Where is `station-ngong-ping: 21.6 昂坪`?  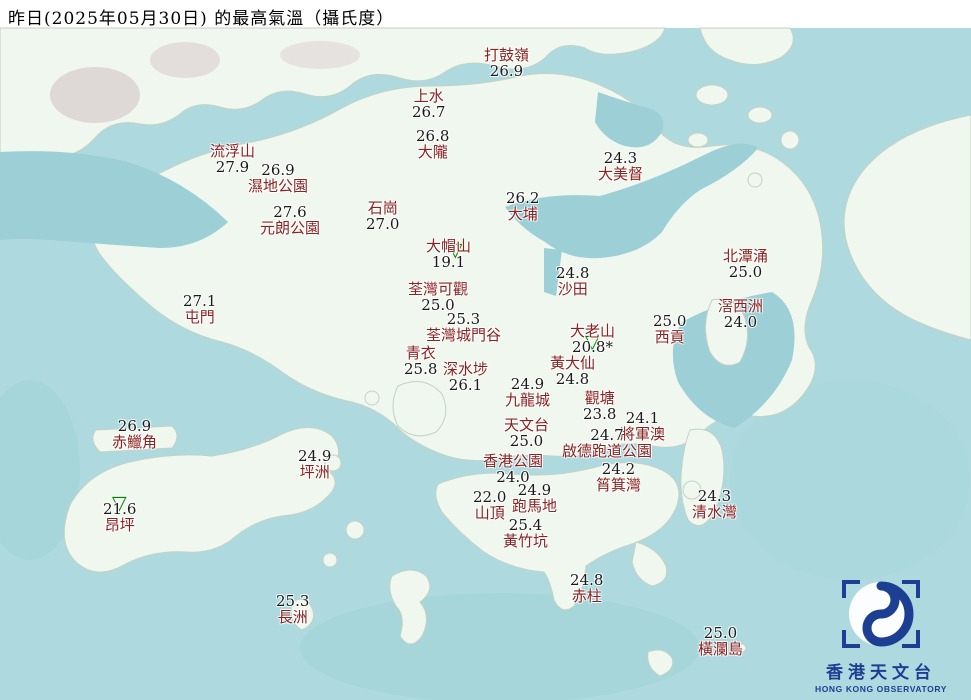
station-ngong-ping: 21.6 昂坪 is located at coordinates (119, 517).